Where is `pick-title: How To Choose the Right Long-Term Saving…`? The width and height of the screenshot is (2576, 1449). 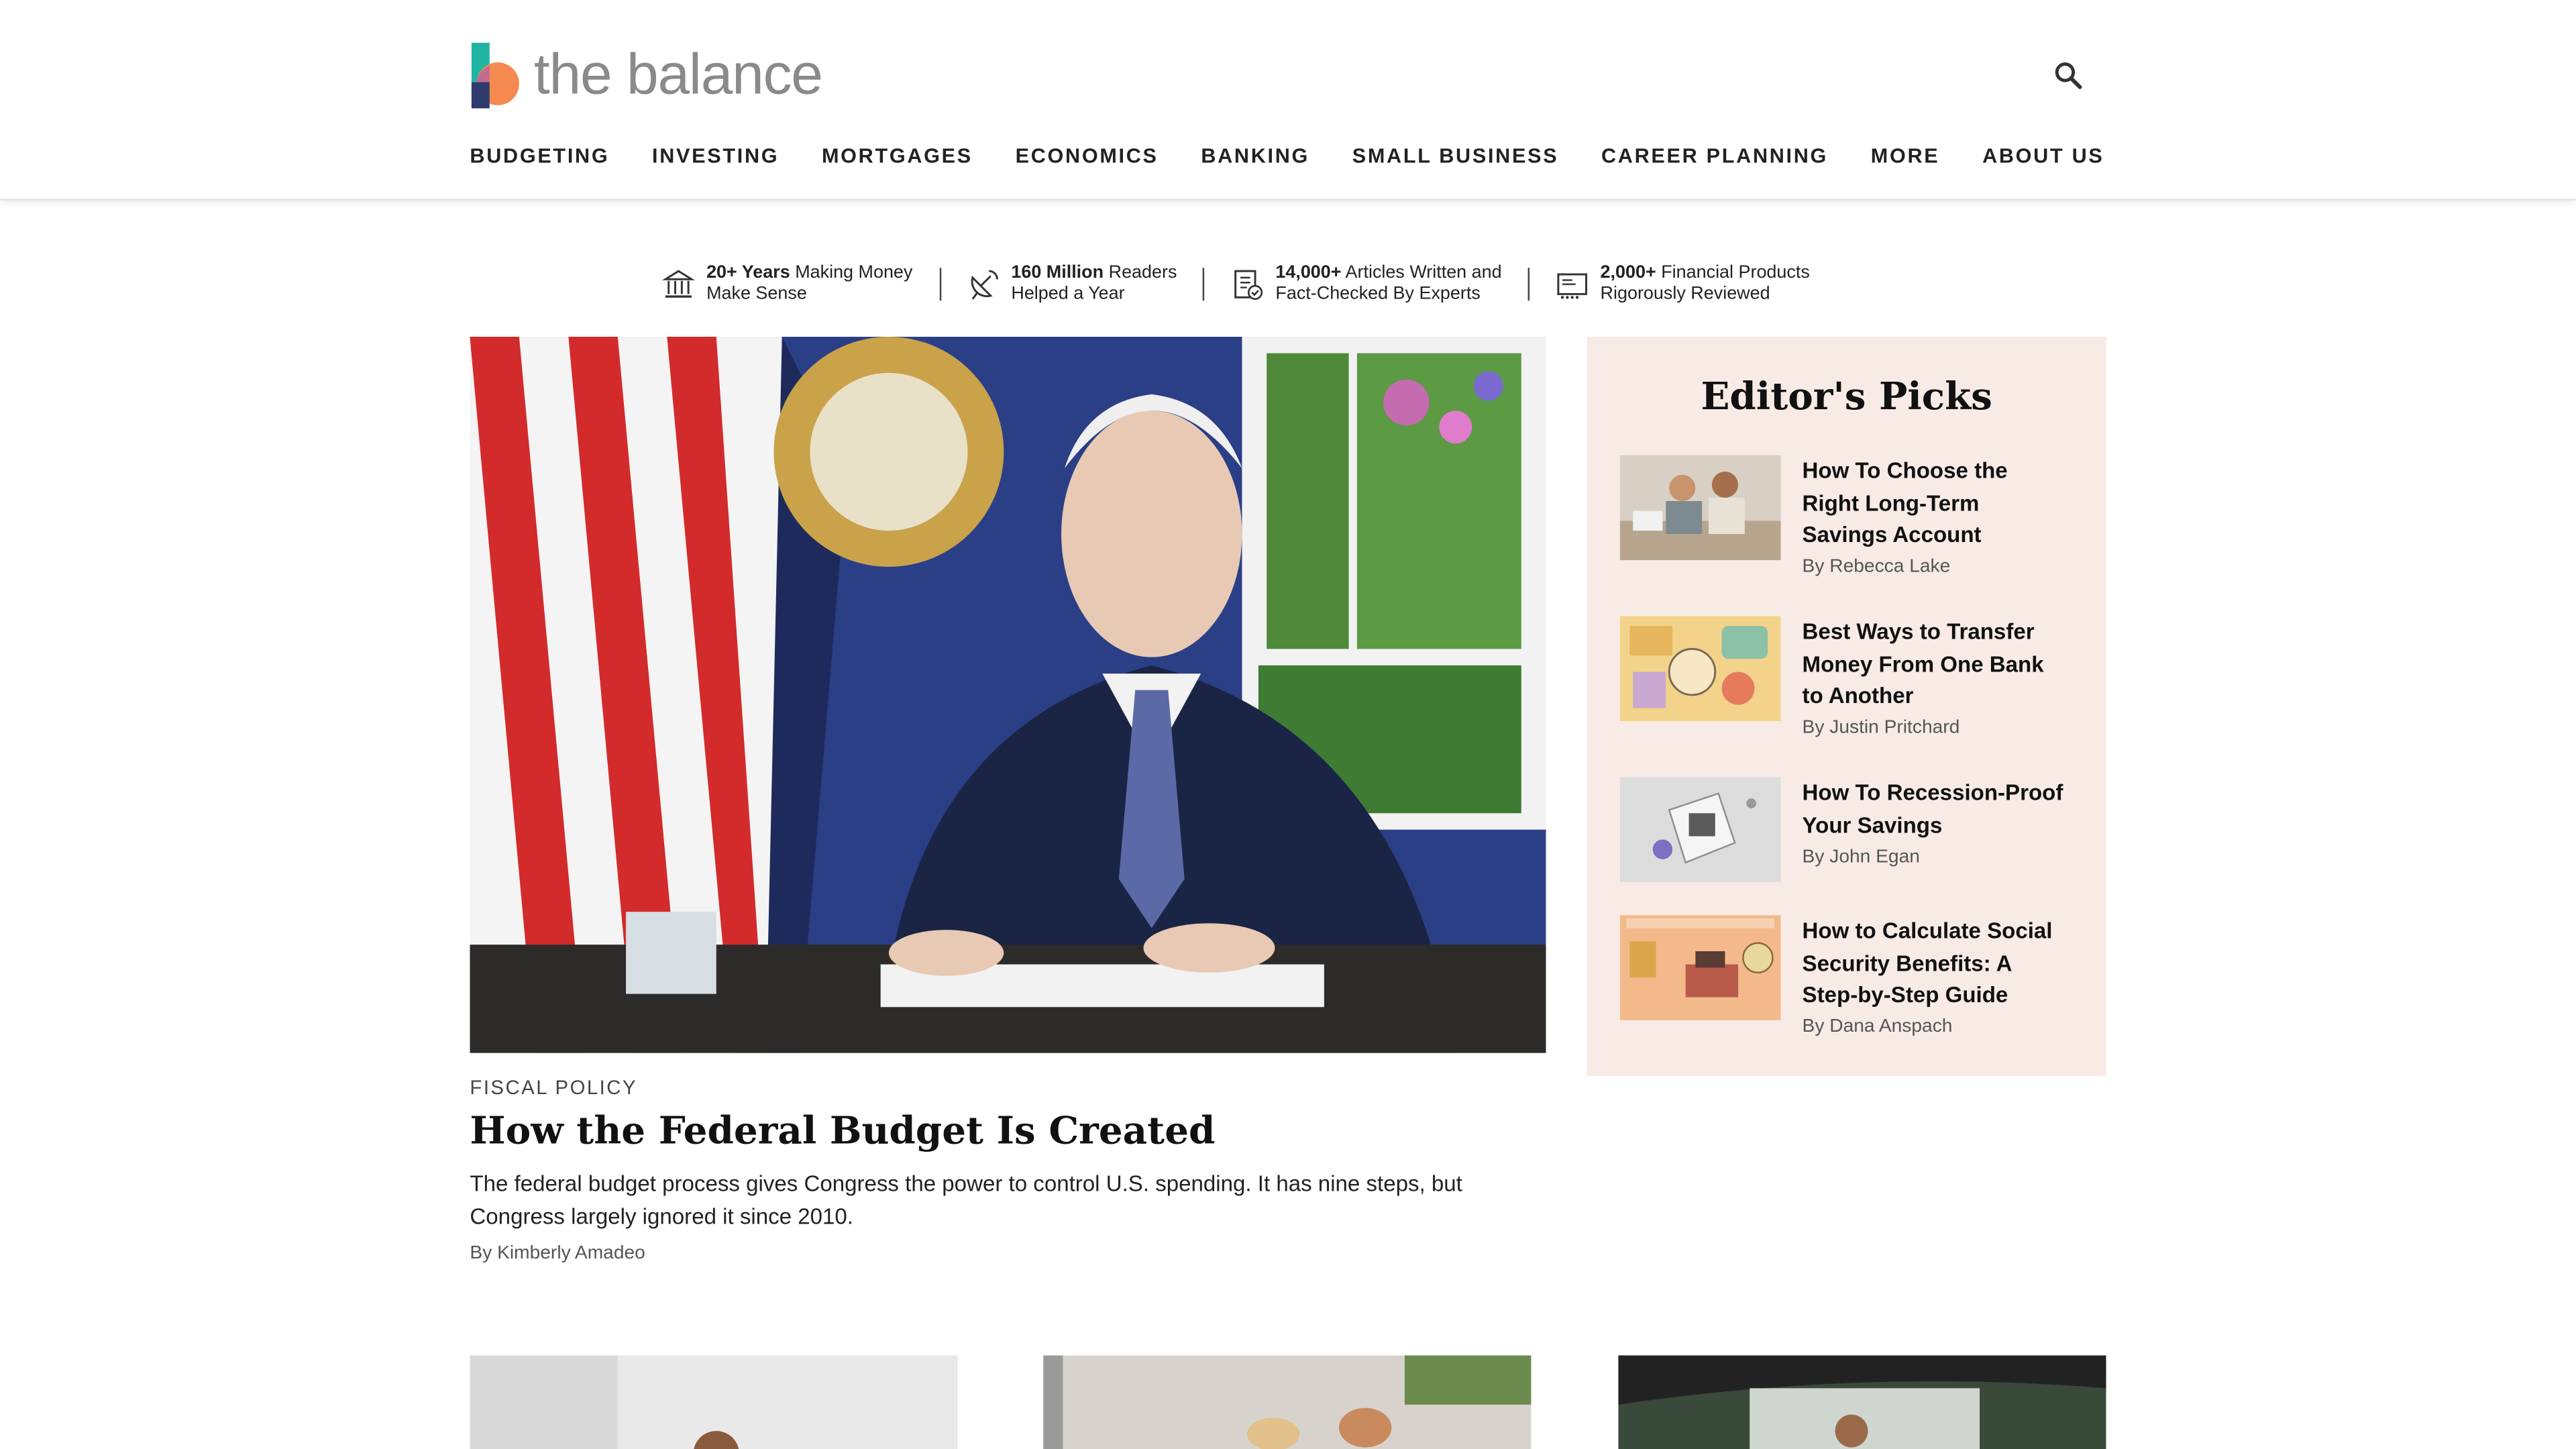
pick-title: How To Choose the Right Long-Term Saving… is located at coordinates (1934, 503).